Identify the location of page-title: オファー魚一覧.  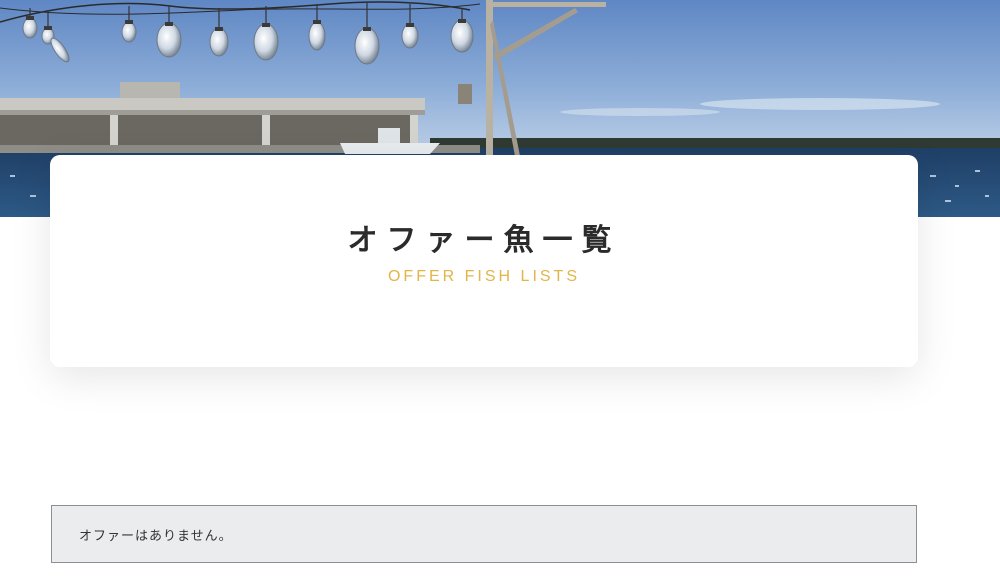
(484, 240).